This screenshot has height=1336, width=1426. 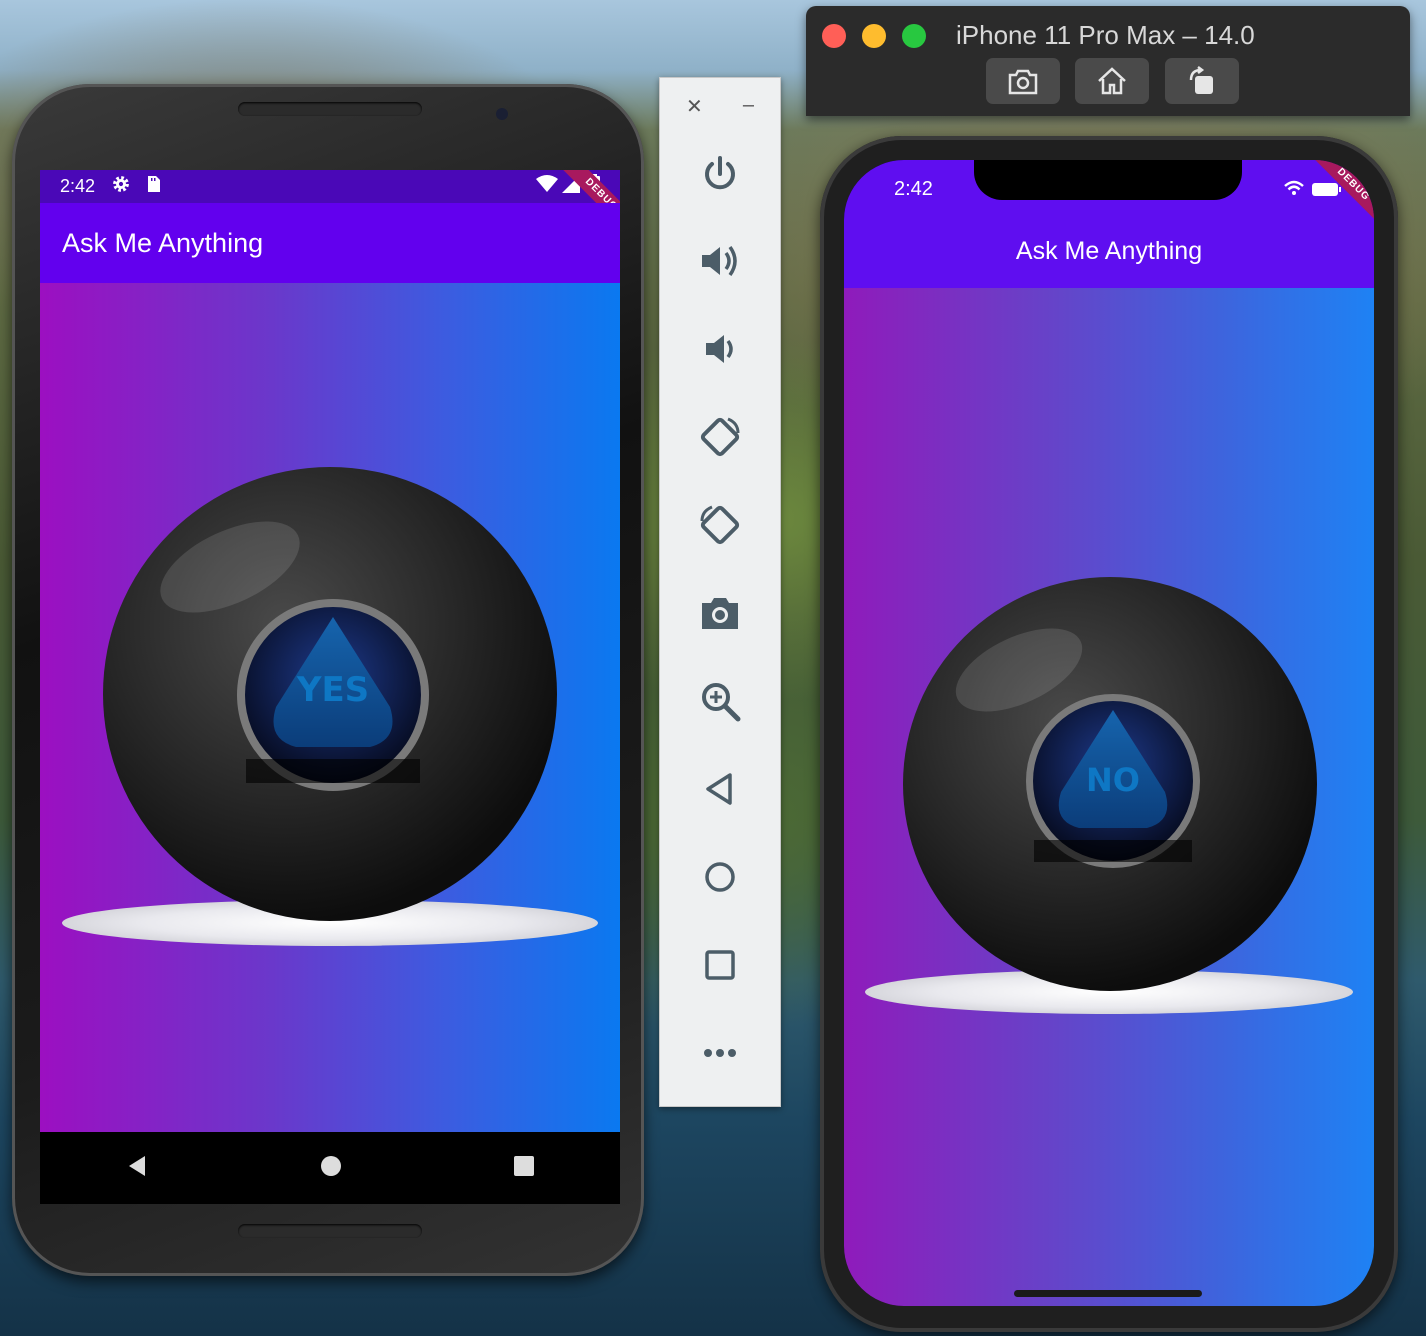 I want to click on close-icon: ✕, so click(x=694, y=114).